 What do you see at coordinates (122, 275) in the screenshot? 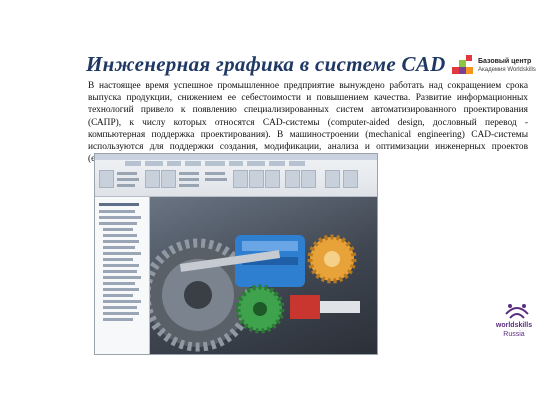
I see `model-browser-panel` at bounding box center [122, 275].